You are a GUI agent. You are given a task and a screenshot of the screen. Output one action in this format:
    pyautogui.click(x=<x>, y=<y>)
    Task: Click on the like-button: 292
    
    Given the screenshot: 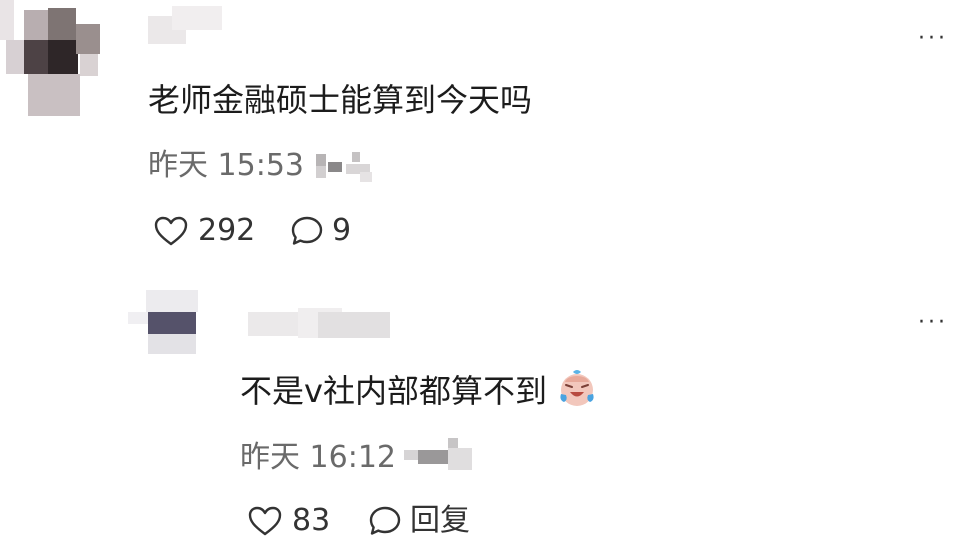 What is the action you would take?
    pyautogui.click(x=204, y=231)
    